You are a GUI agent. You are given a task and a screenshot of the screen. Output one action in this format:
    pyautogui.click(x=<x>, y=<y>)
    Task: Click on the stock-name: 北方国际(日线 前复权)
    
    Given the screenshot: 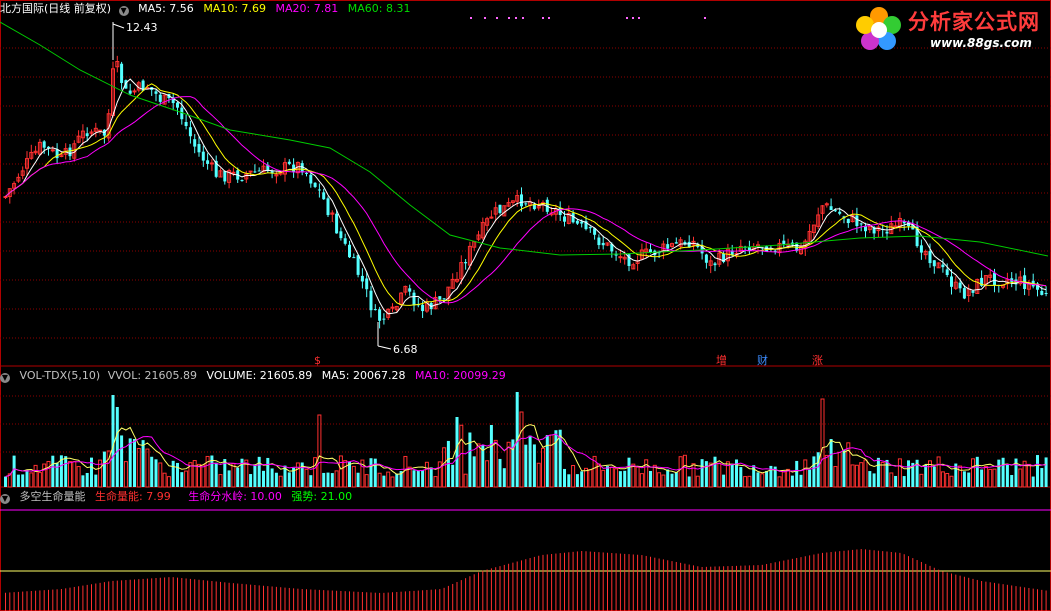 What is the action you would take?
    pyautogui.click(x=55, y=8)
    